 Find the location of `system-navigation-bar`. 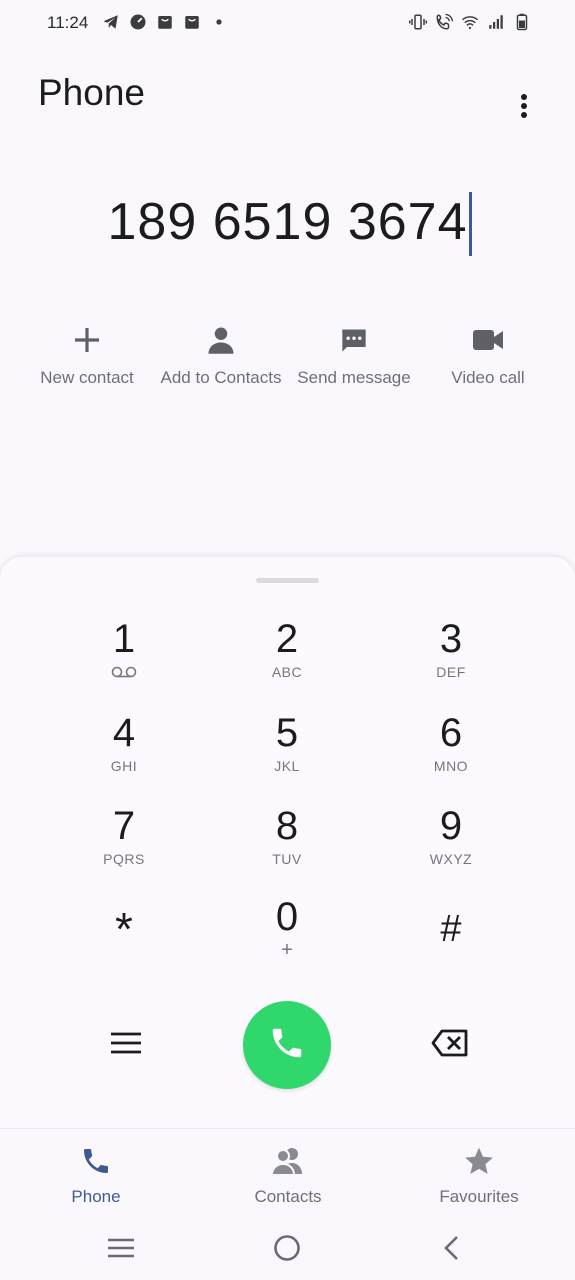

system-navigation-bar is located at coordinates (287, 1250).